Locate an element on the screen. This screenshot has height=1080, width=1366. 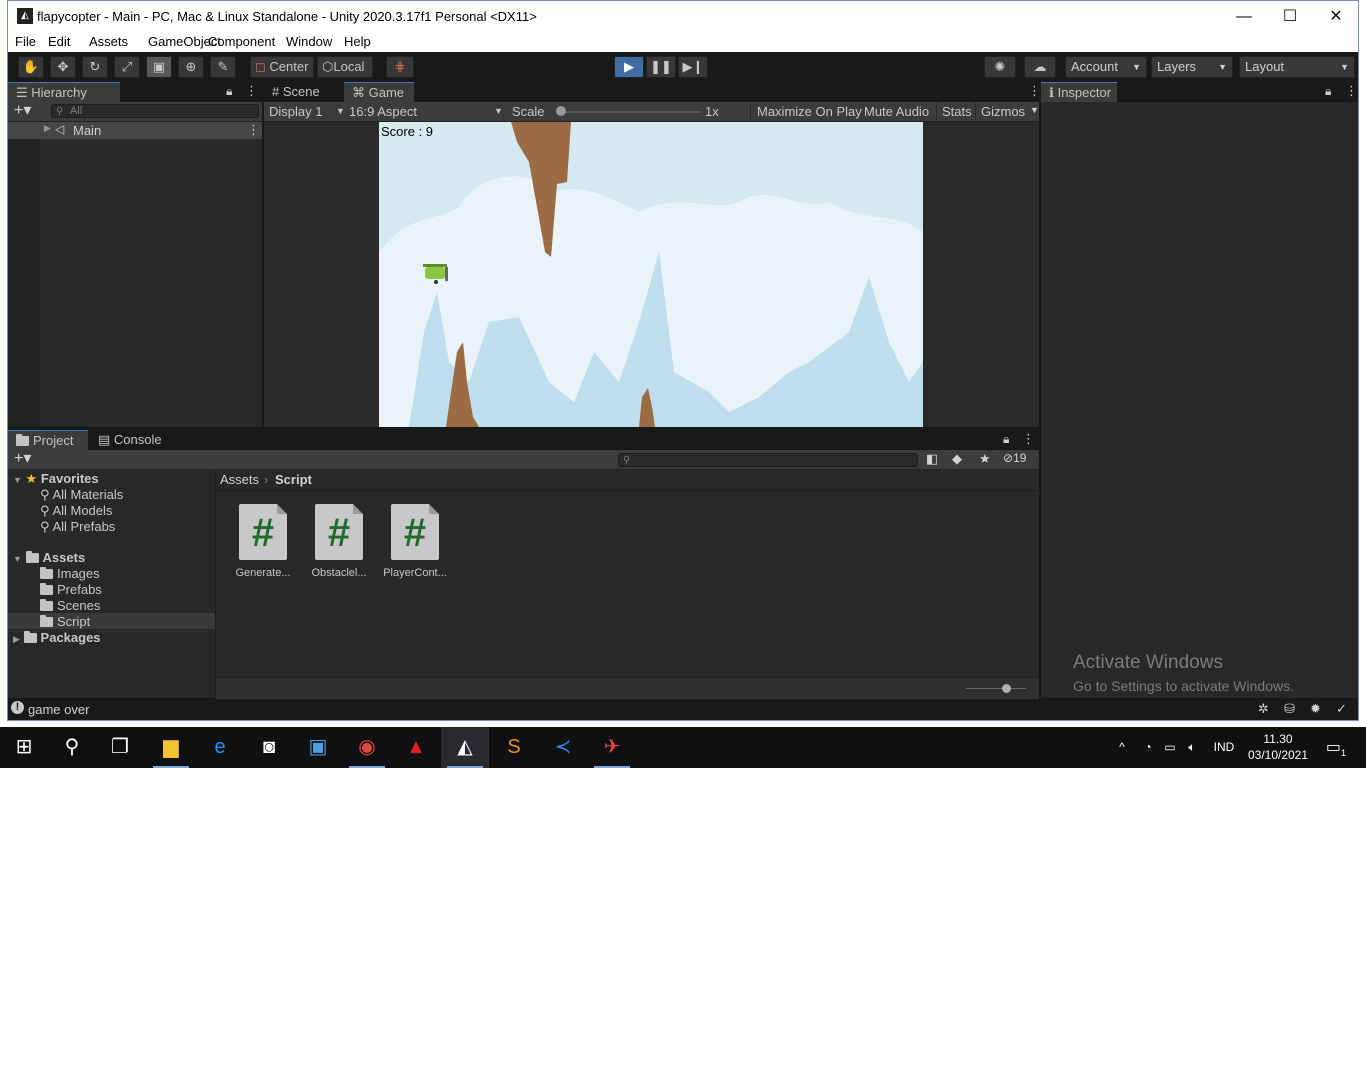
packages-group: ▶ Packages is located at coordinates (57, 637).